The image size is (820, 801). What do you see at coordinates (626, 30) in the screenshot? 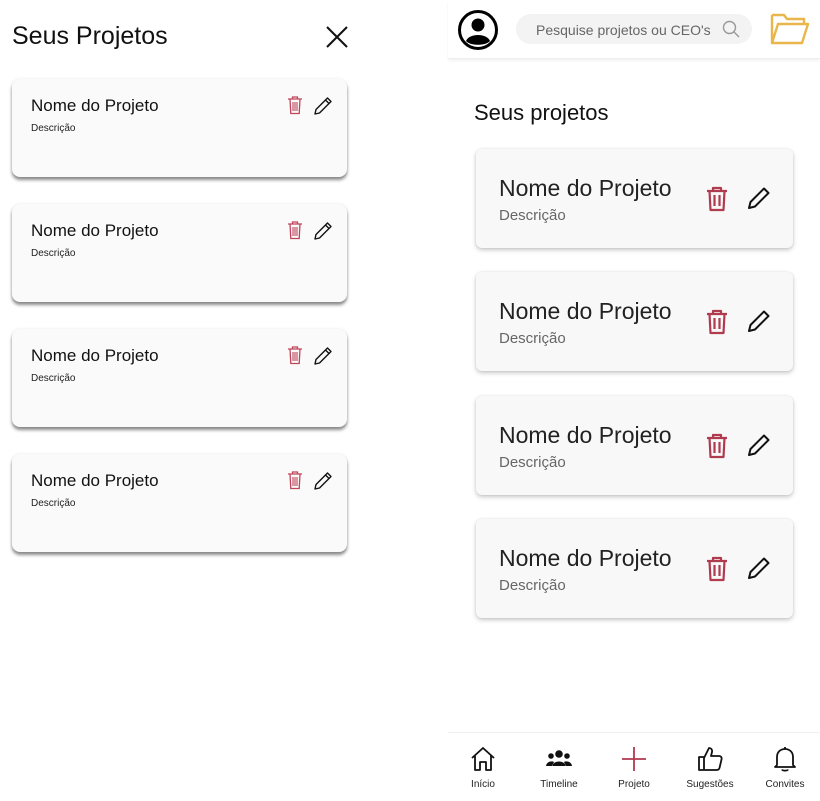
I see `search-input` at bounding box center [626, 30].